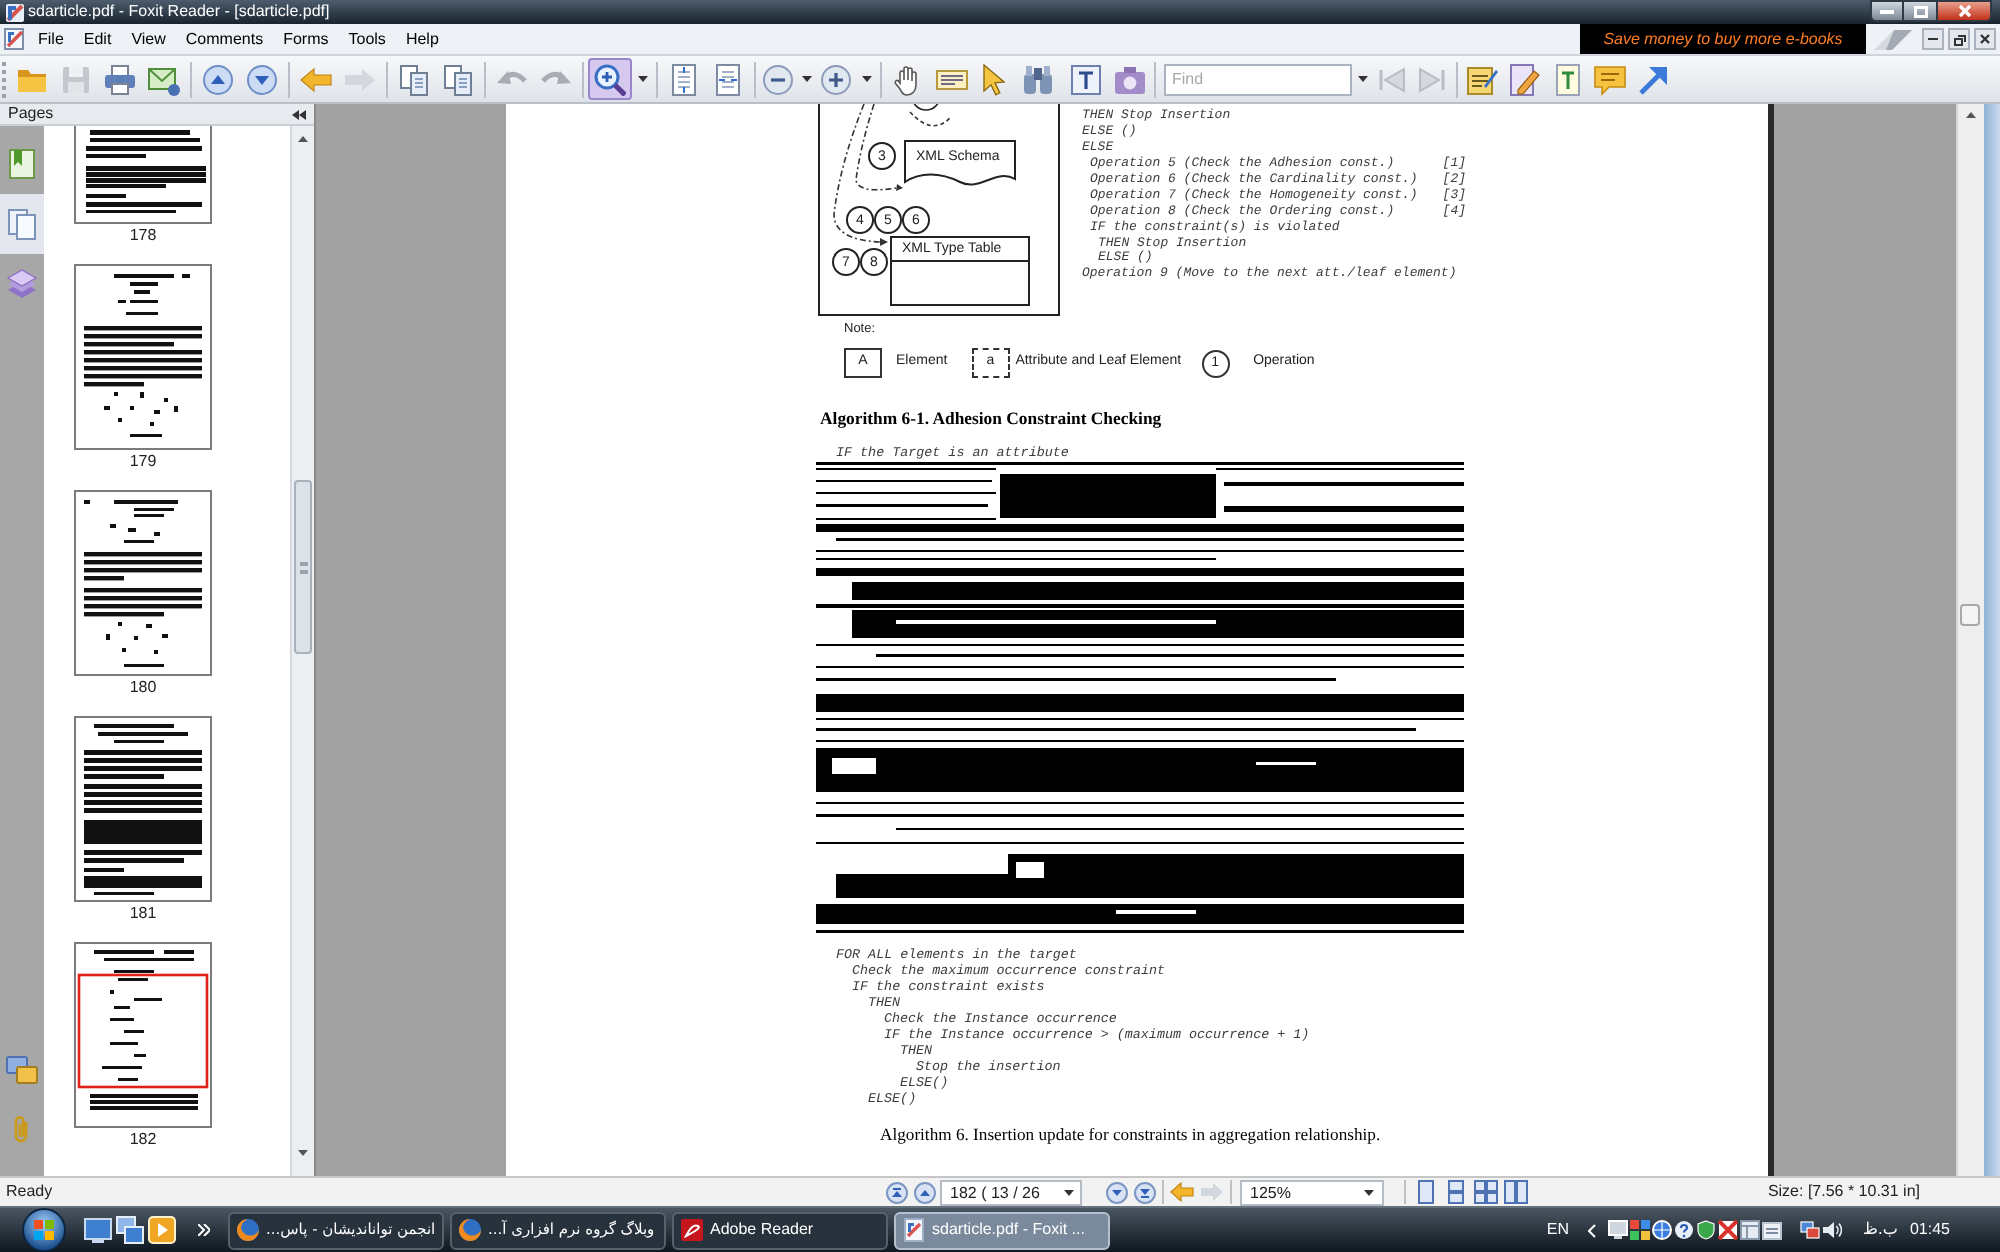 The height and width of the screenshot is (1252, 2000). Describe the element at coordinates (1618, 1230) in the screenshot. I see `monitor-icon` at that location.